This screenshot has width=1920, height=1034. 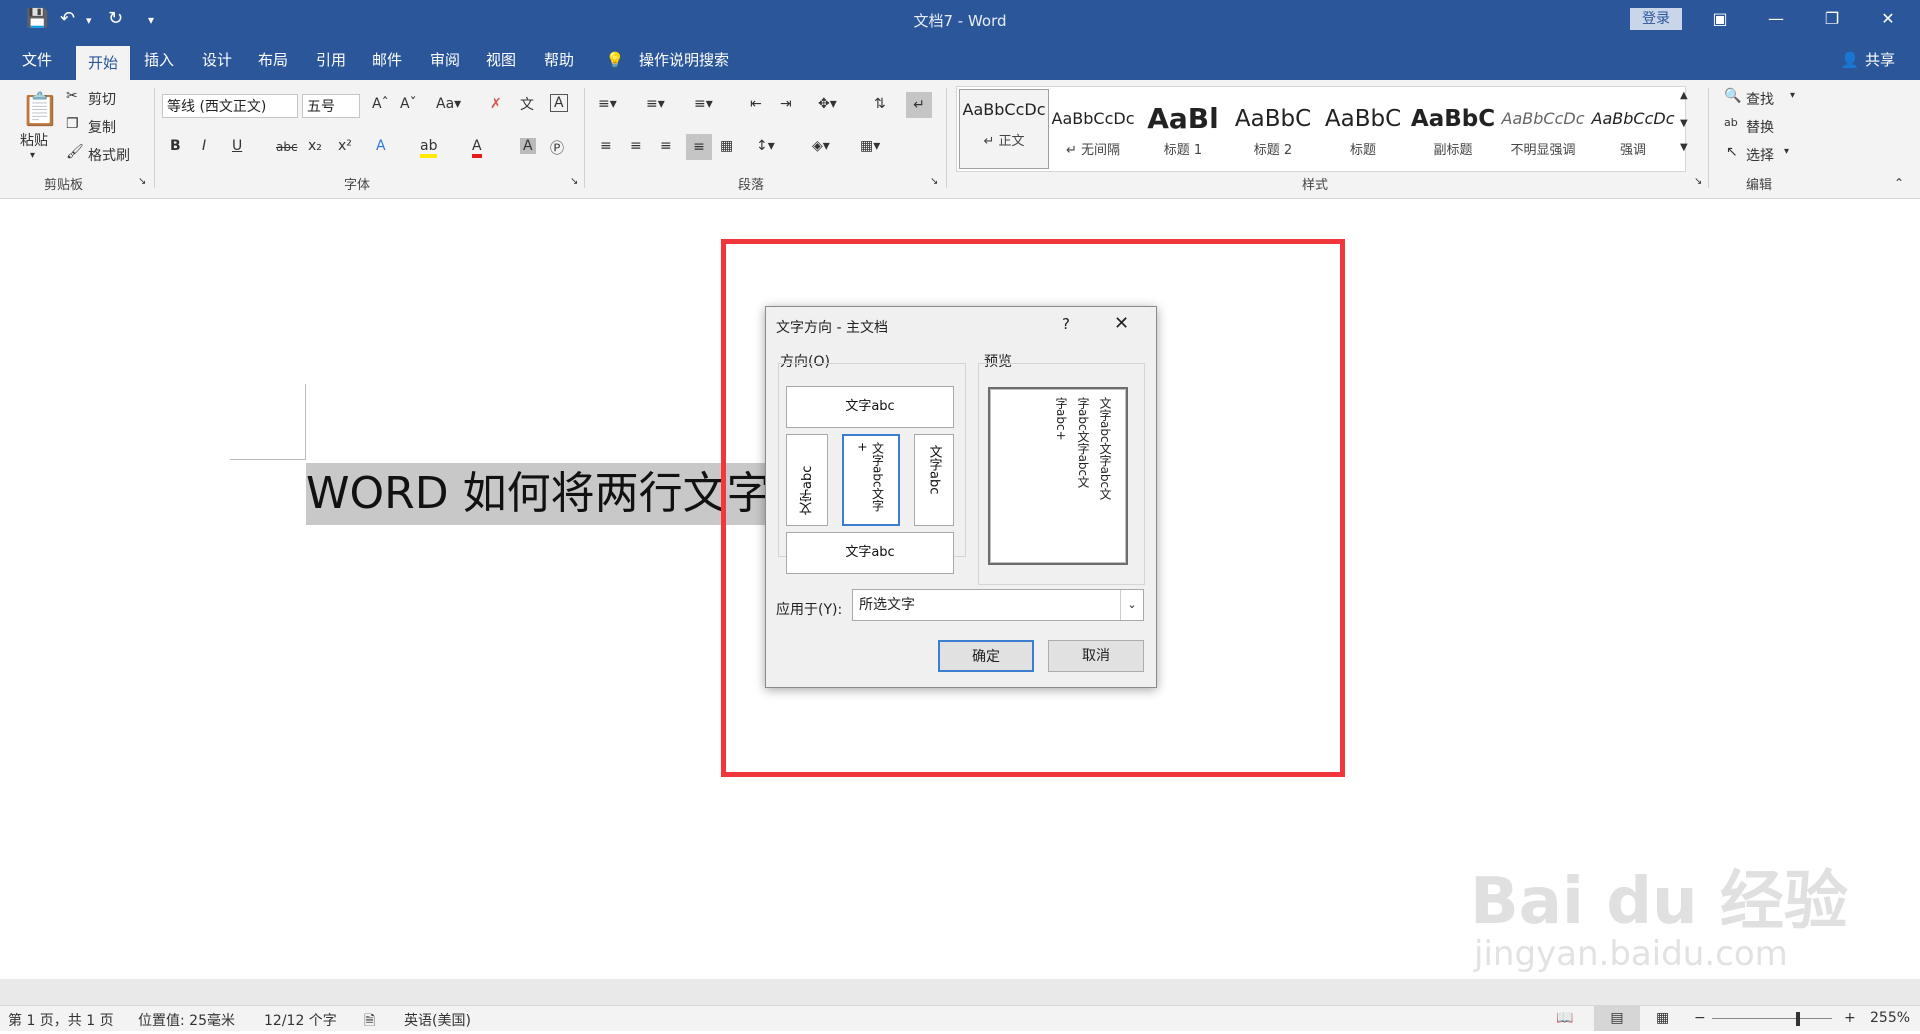 I want to click on orientation-vertical-left-option: 文字abc, so click(x=807, y=480).